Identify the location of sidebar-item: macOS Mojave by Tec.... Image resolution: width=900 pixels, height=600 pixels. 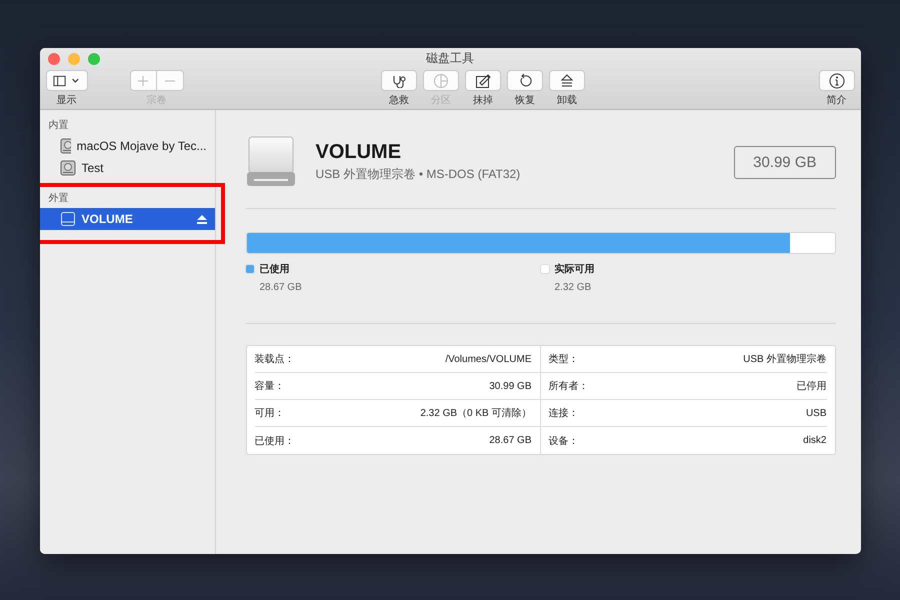
(127, 146).